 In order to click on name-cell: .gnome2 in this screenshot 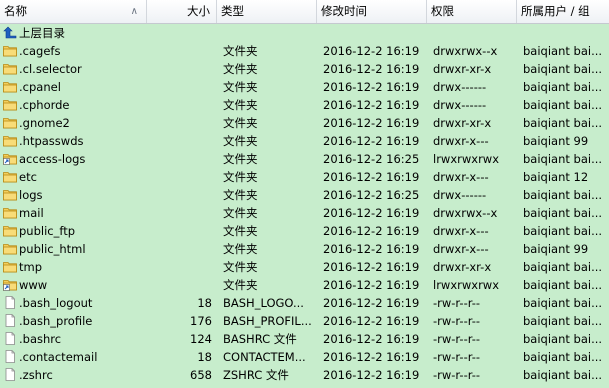, I will do `click(77, 123)`.